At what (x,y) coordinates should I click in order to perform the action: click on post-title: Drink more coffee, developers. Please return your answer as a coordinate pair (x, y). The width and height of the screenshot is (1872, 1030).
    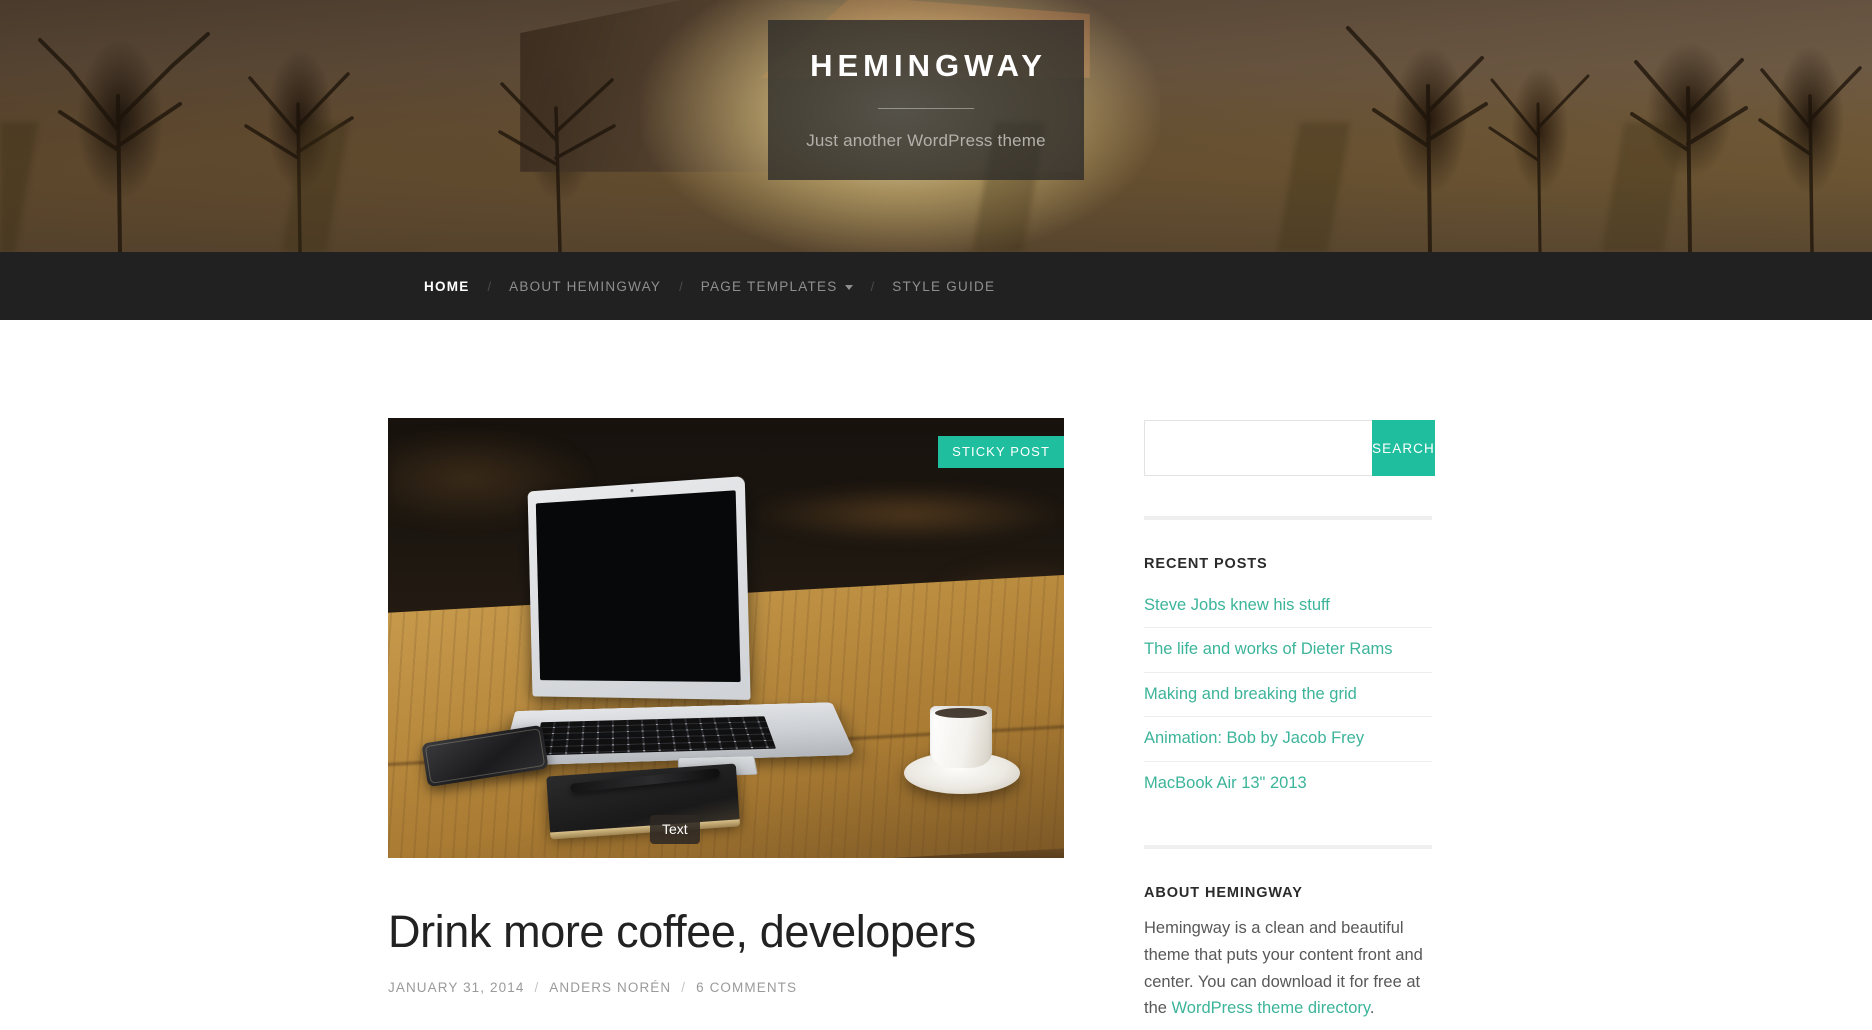
    Looking at the image, I should click on (726, 931).